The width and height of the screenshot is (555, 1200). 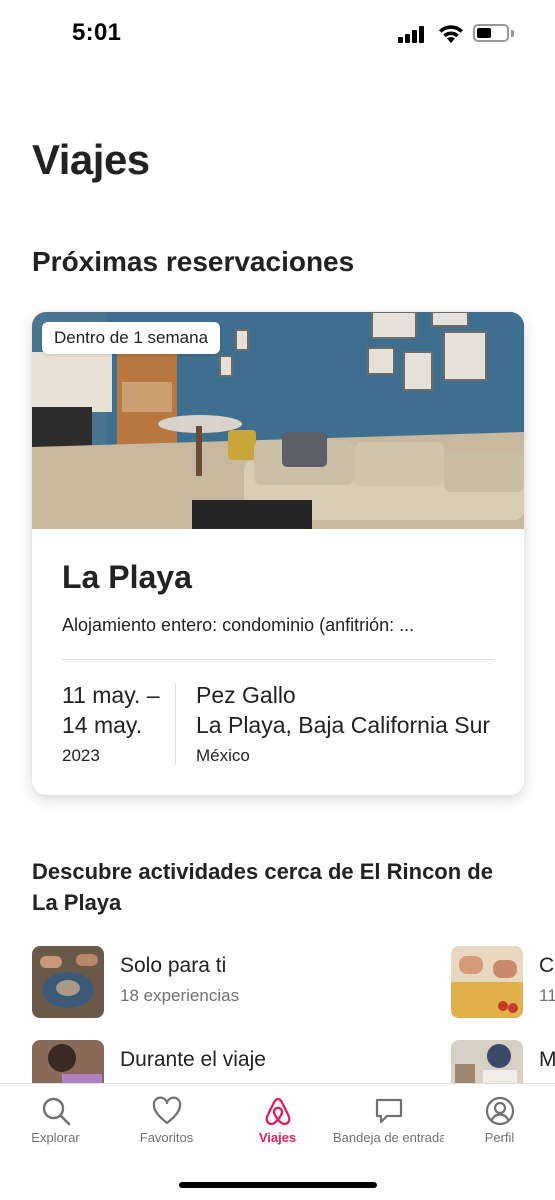 What do you see at coordinates (277, 1137) in the screenshot?
I see `tab-label: Viajes` at bounding box center [277, 1137].